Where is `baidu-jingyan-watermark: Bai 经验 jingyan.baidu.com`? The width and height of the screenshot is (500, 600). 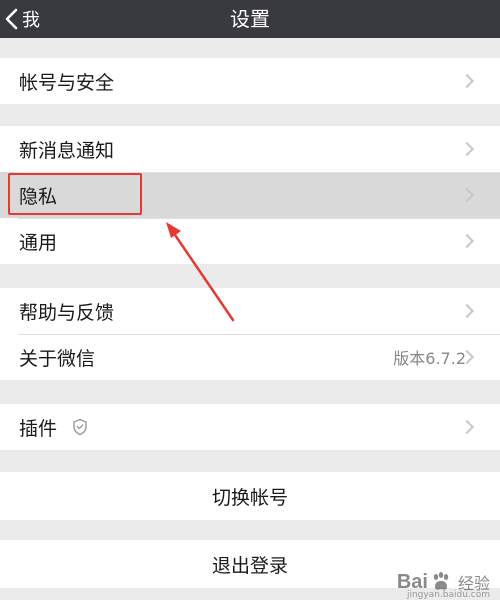 baidu-jingyan-watermark: Bai 经验 jingyan.baidu.com is located at coordinates (443, 585).